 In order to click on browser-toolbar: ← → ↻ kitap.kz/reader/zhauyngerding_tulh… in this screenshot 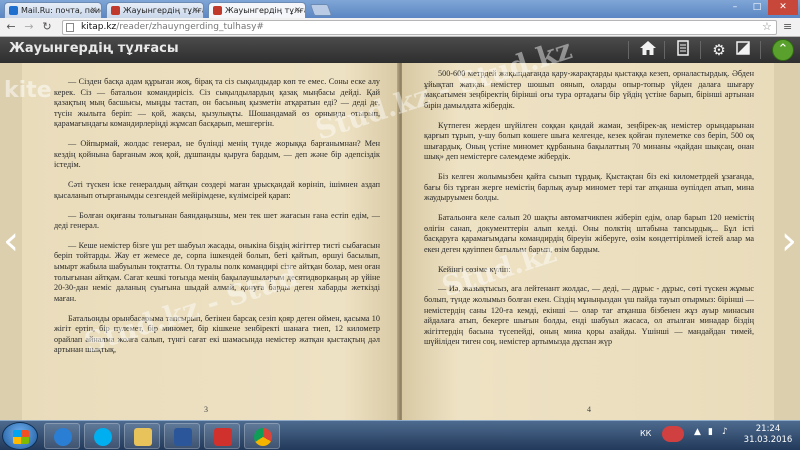, I will do `click(400, 27)`.